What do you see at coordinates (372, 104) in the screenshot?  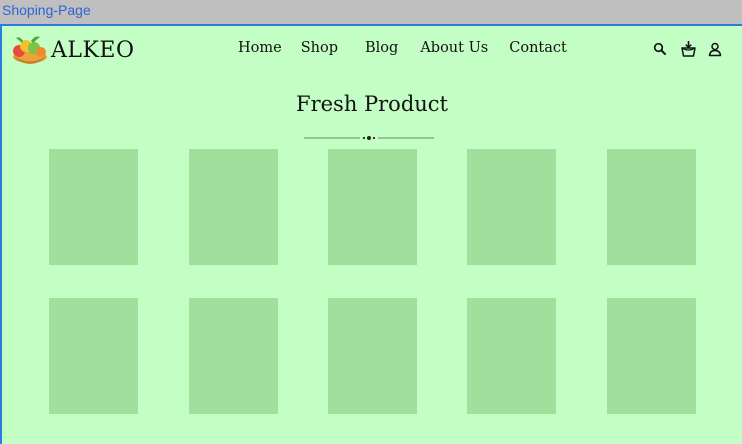 I see `section-title: Fresh Product` at bounding box center [372, 104].